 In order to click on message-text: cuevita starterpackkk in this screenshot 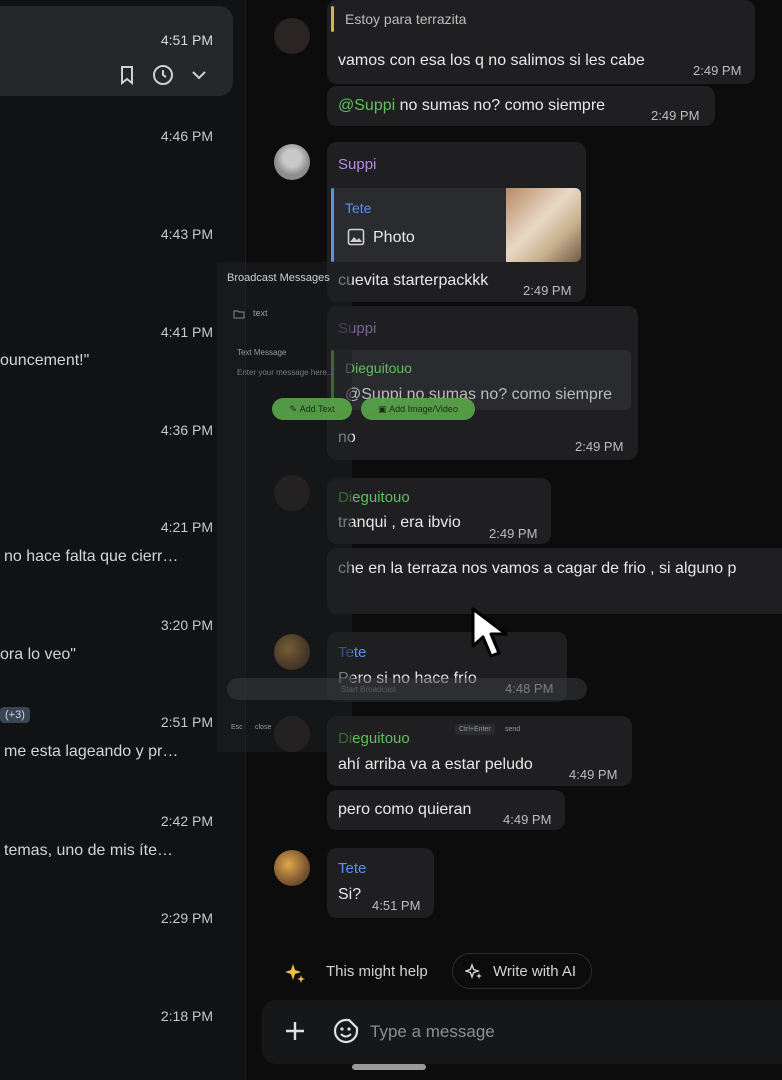, I will do `click(413, 280)`.